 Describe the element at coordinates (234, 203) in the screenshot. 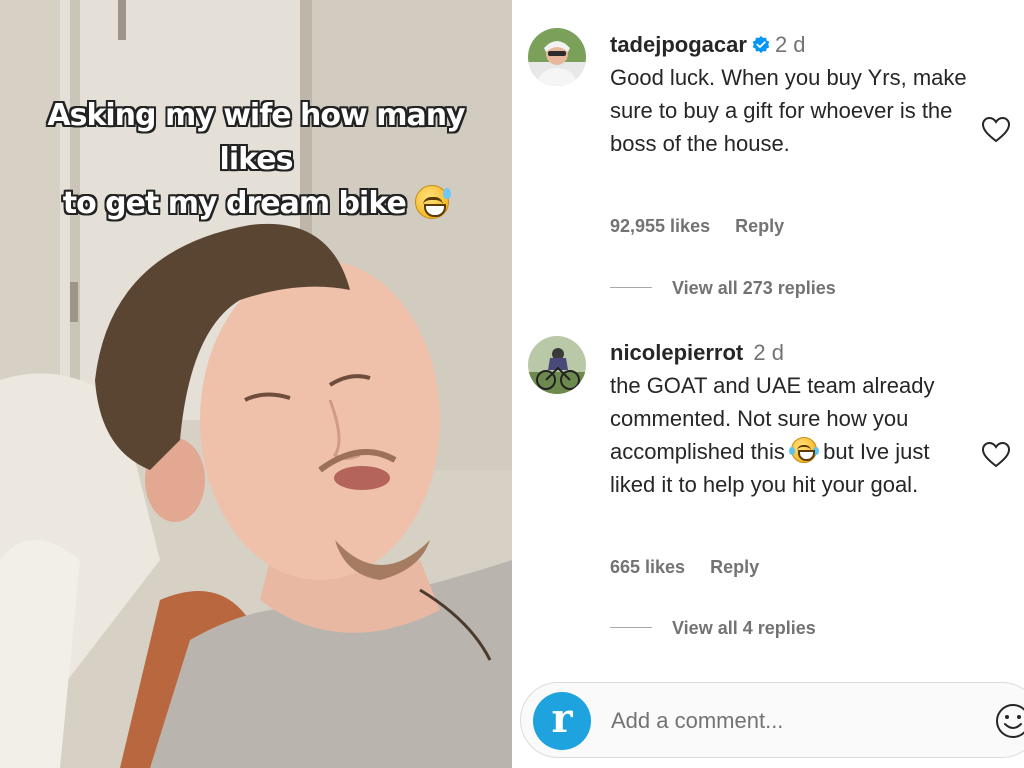

I see `caption-line-2-text: to get my dream bike` at that location.